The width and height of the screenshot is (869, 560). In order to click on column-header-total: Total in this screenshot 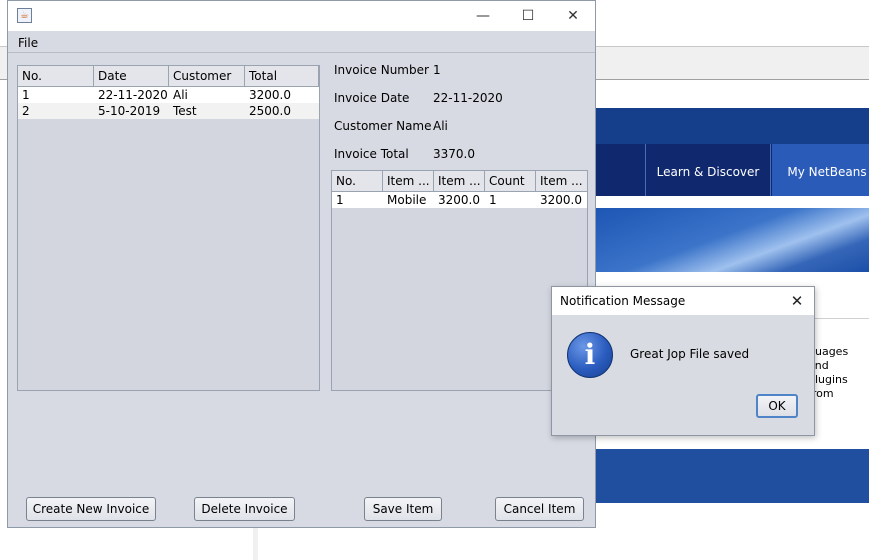, I will do `click(282, 76)`.